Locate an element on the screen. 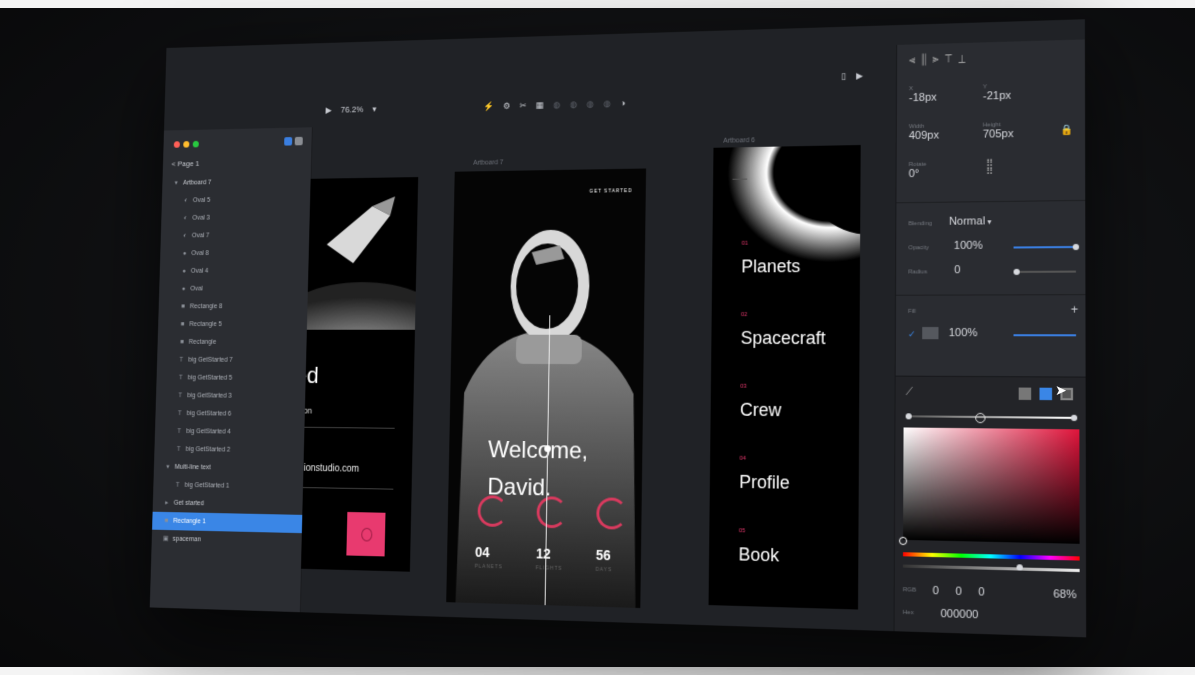 Image resolution: width=1195 pixels, height=675 pixels. x-field: X -18px is located at coordinates (923, 95).